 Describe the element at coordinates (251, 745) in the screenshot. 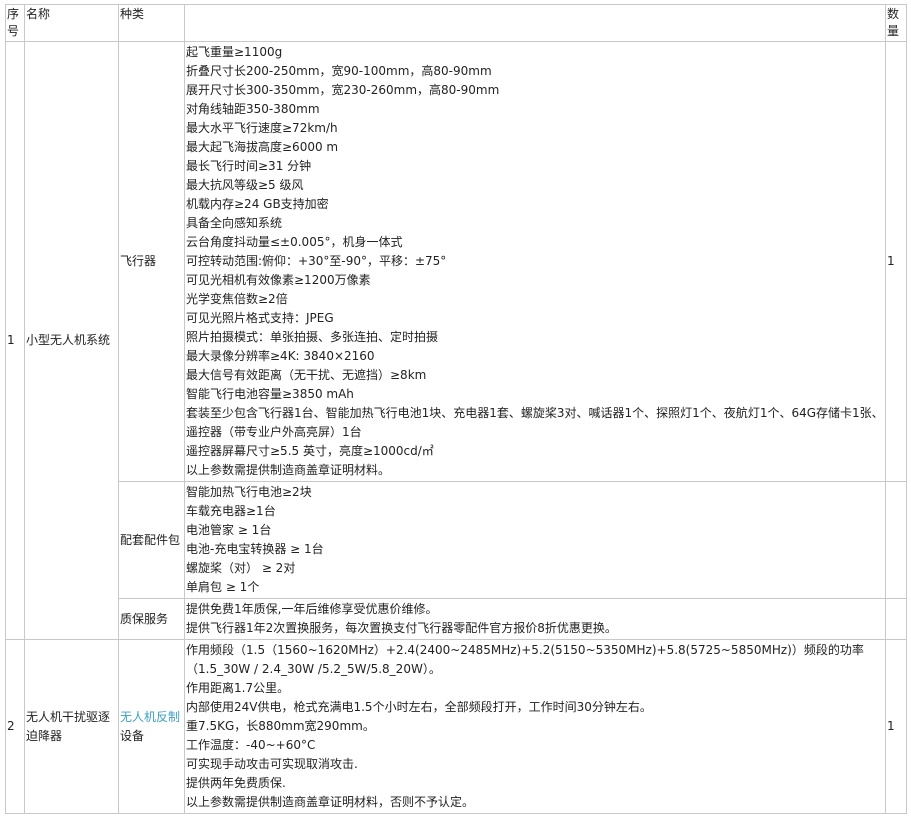

I see `spec-line: 工作温度：-40~+60°C` at that location.